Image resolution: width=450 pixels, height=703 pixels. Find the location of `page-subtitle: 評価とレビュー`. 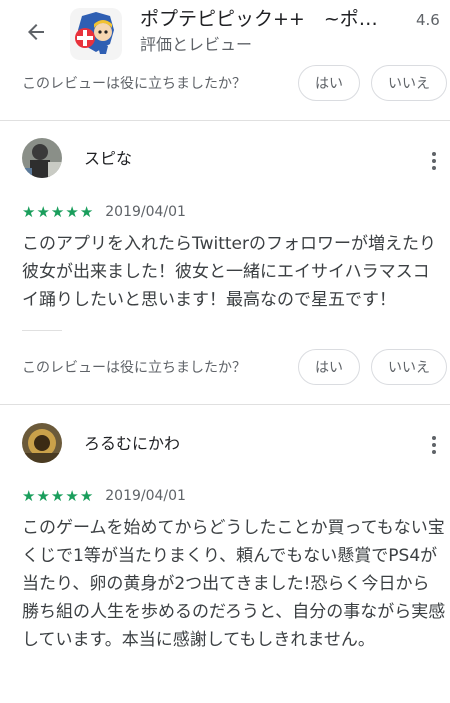

page-subtitle: 評価とレビュー is located at coordinates (196, 44).